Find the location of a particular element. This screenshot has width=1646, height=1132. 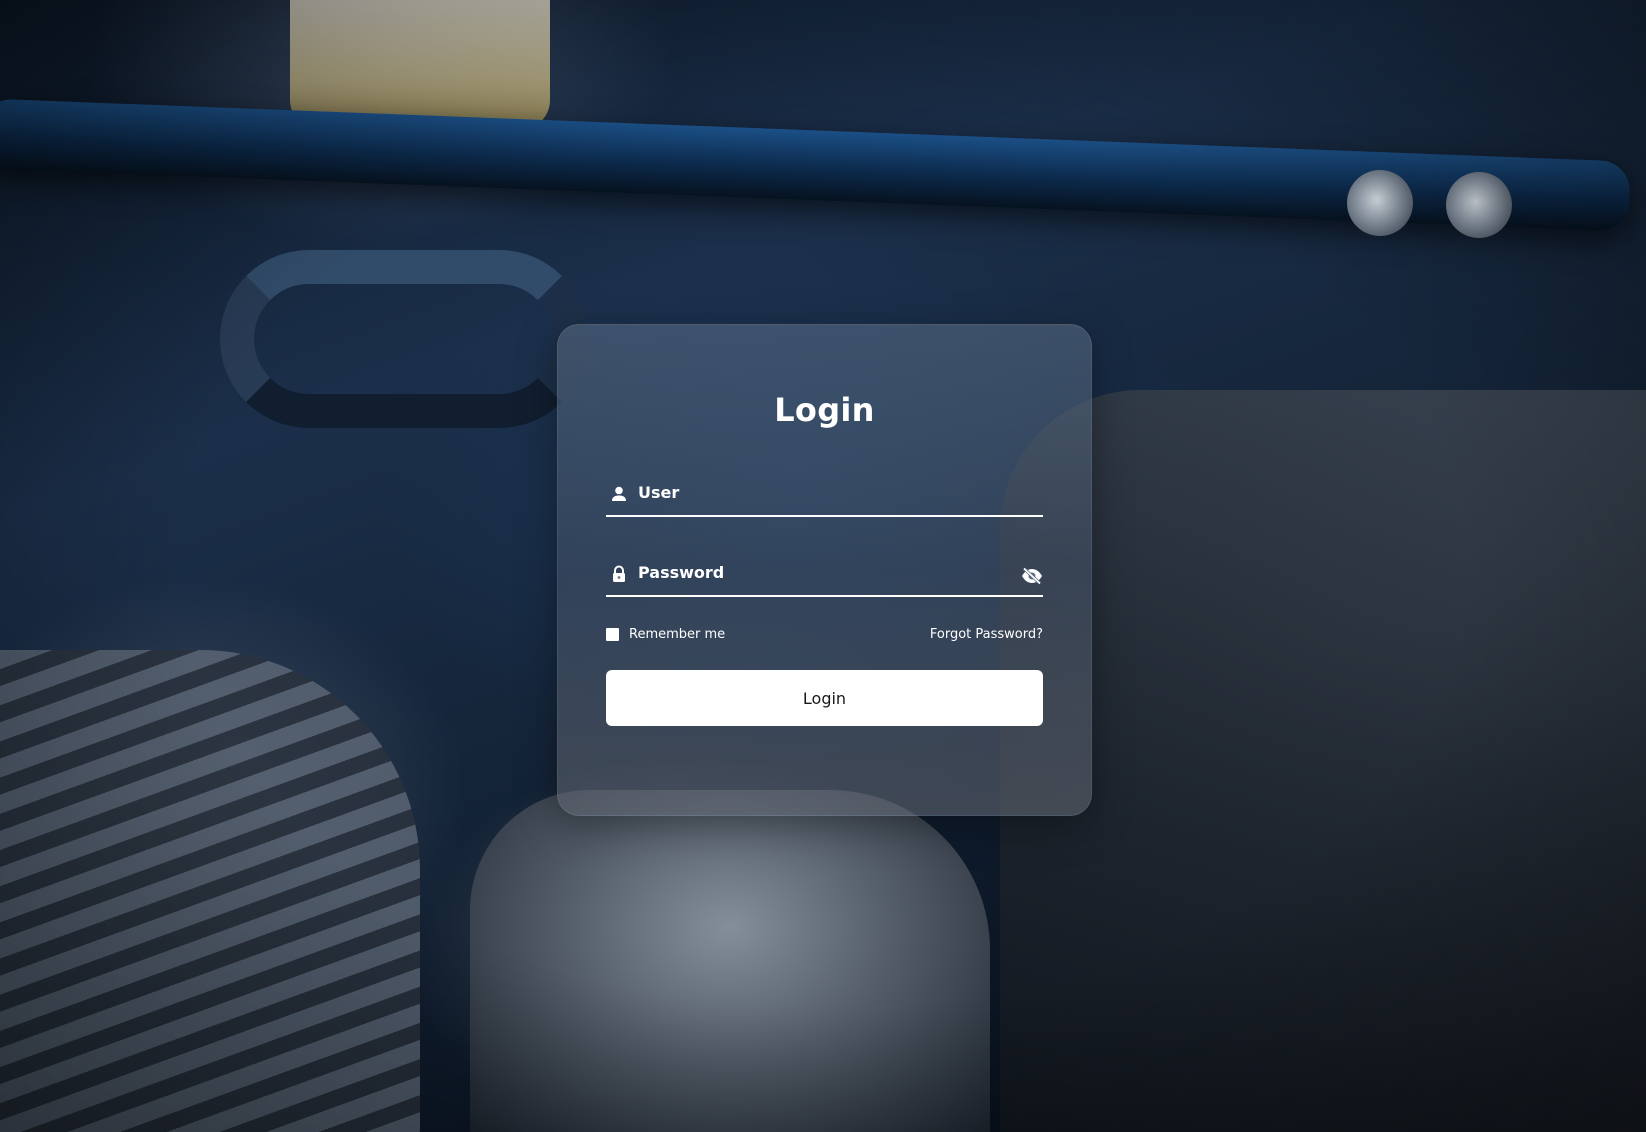

remember-me-checkbox is located at coordinates (612, 634).